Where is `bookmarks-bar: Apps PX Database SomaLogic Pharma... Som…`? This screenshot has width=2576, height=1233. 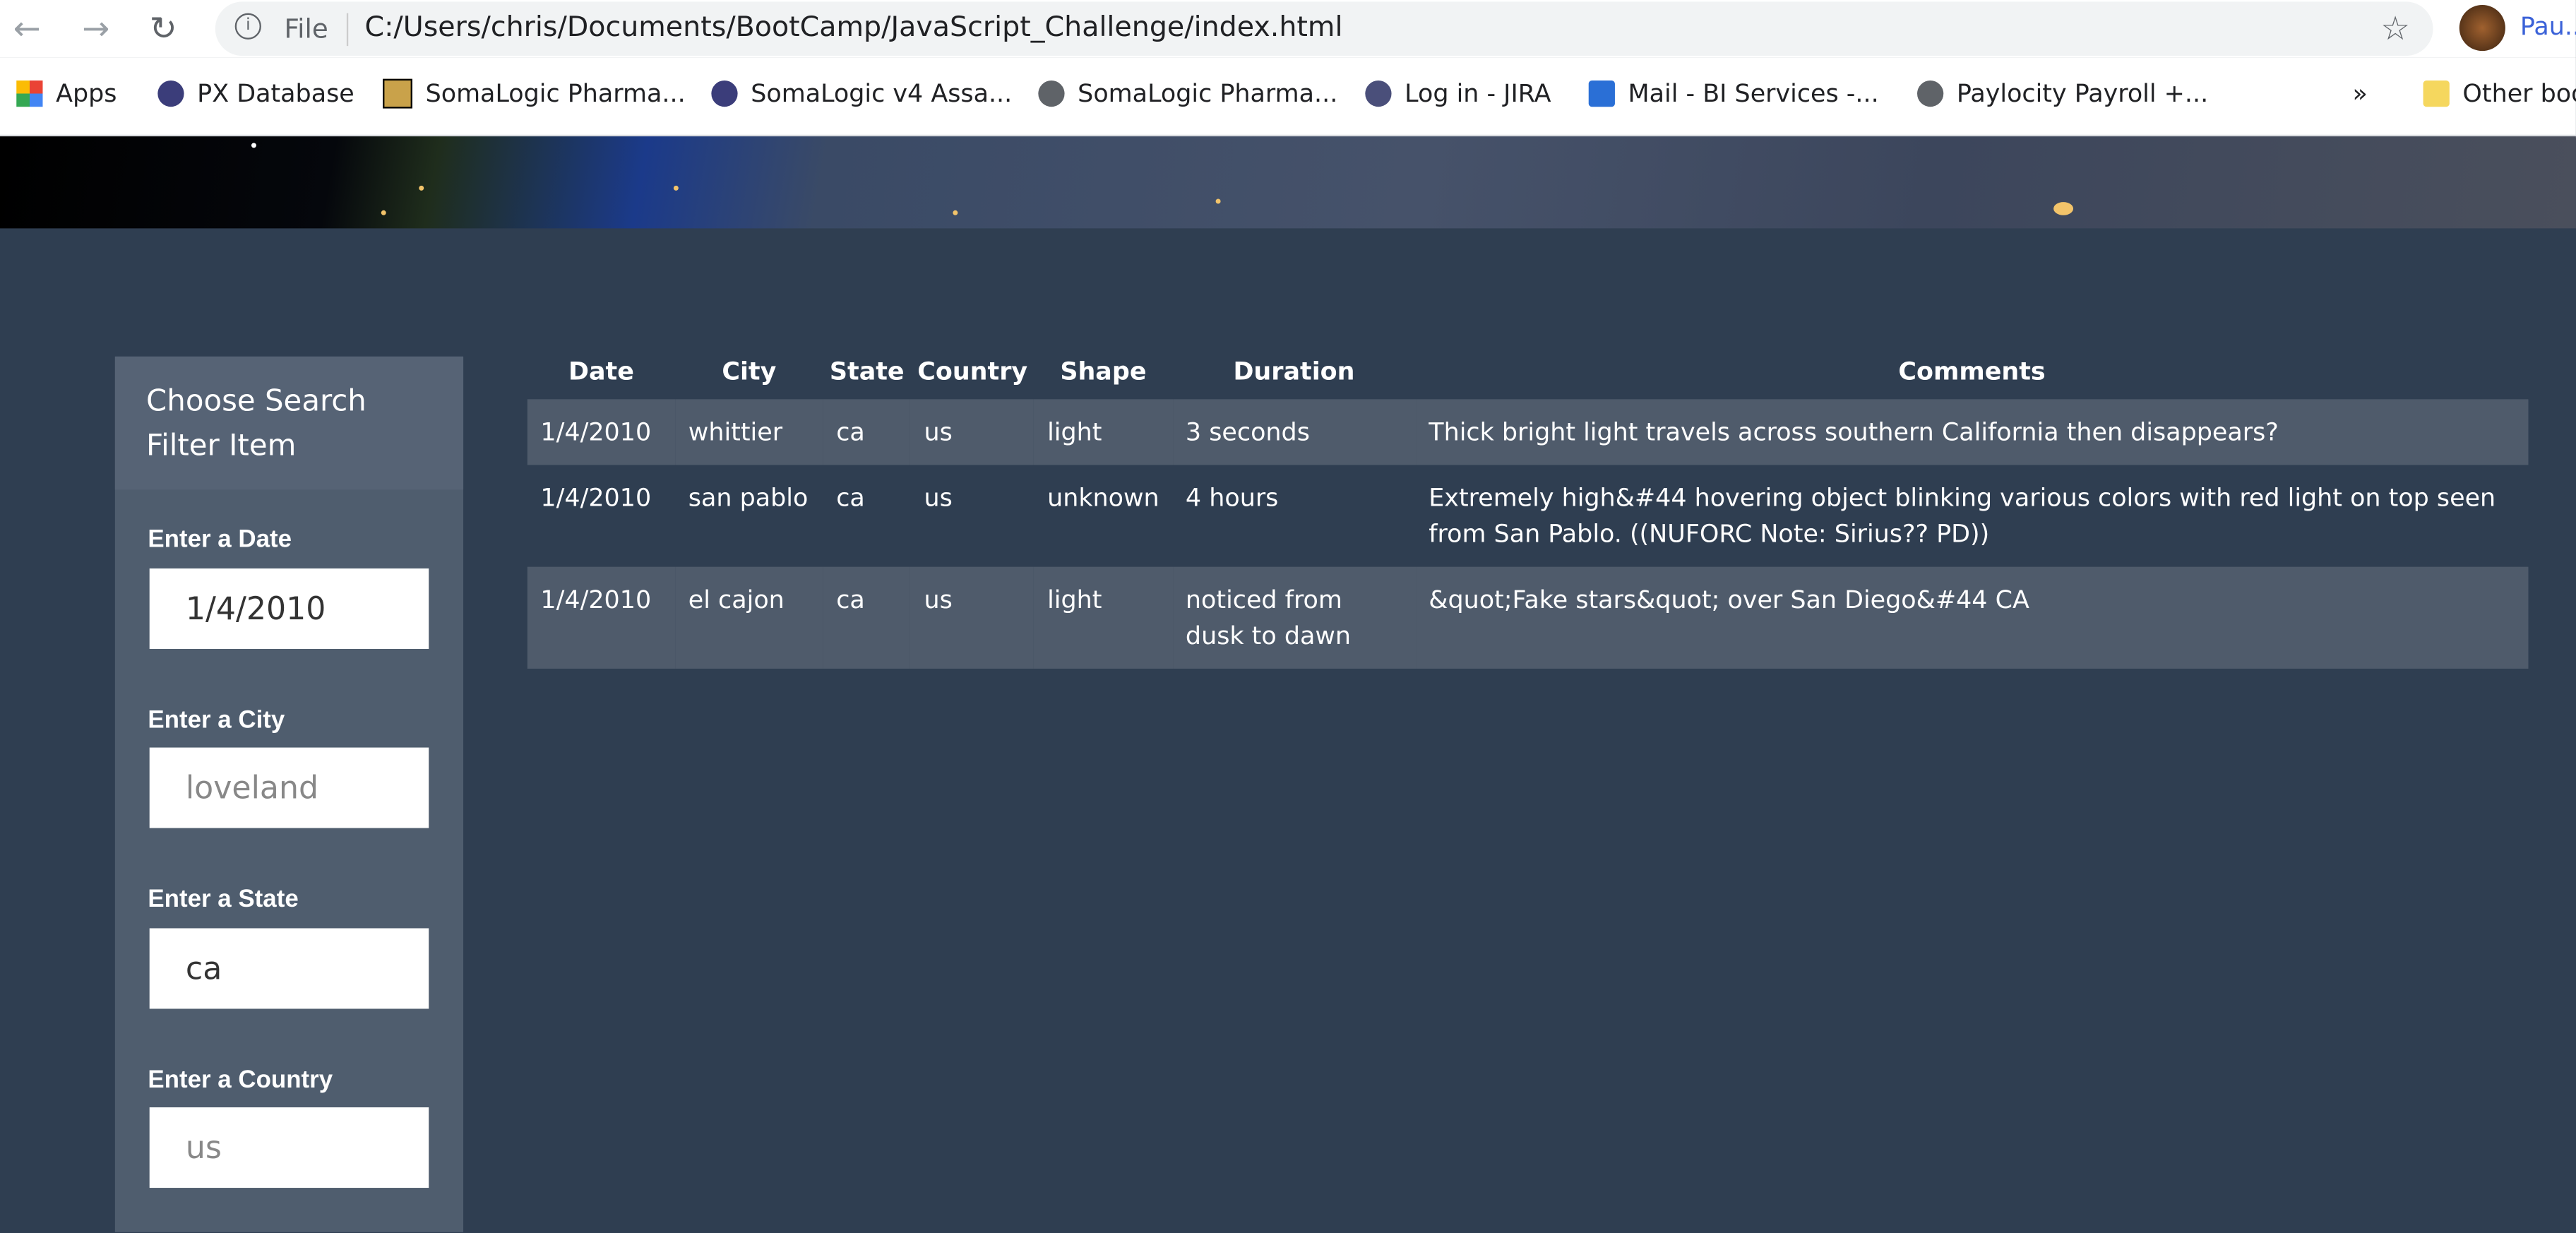
bookmarks-bar: Apps PX Database SomaLogic Pharma... Som… is located at coordinates (1288, 98).